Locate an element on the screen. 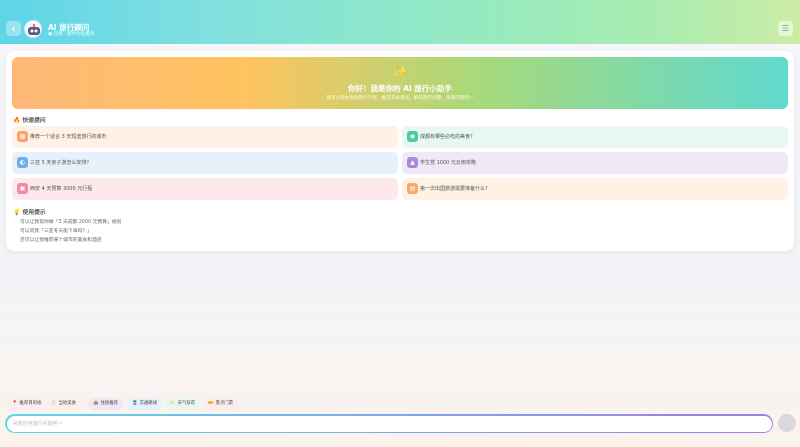  menu-button: ☰ is located at coordinates (785, 28).